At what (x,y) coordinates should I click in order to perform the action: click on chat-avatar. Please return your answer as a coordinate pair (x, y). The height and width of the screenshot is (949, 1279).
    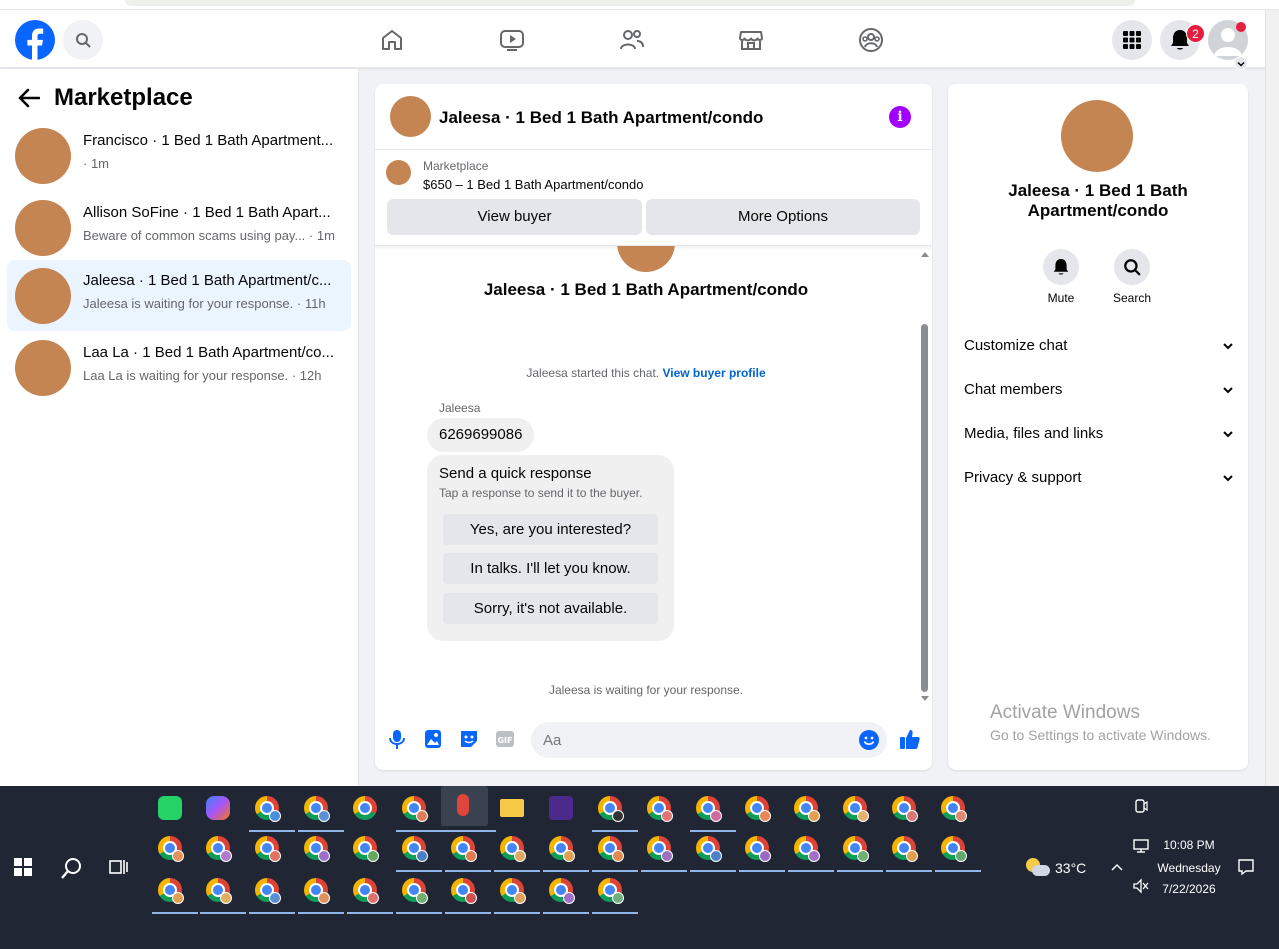
    Looking at the image, I should click on (410, 116).